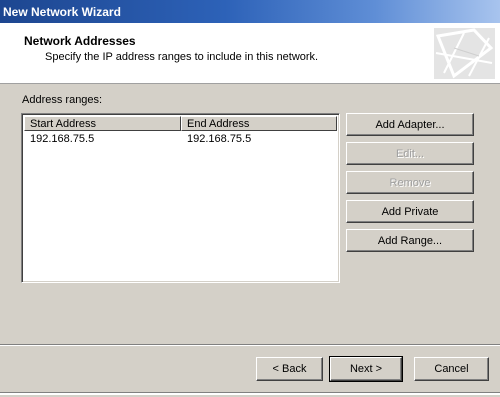  Describe the element at coordinates (451, 369) in the screenshot. I see `cancel-button: Cancel` at that location.